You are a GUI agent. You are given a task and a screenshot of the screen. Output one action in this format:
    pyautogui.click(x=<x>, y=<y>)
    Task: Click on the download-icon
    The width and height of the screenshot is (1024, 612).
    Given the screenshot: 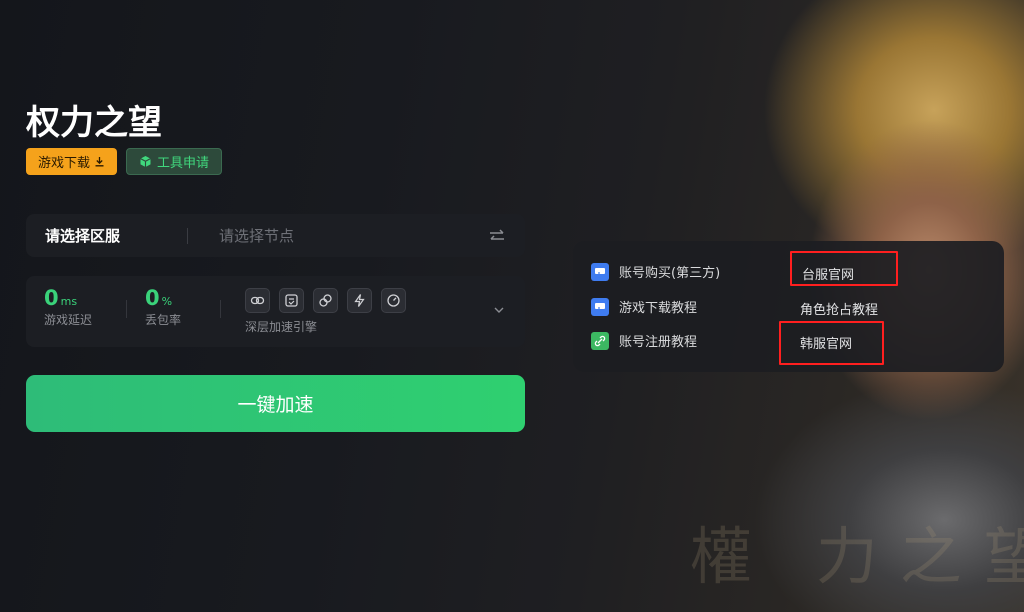 What is the action you would take?
    pyautogui.click(x=99, y=162)
    